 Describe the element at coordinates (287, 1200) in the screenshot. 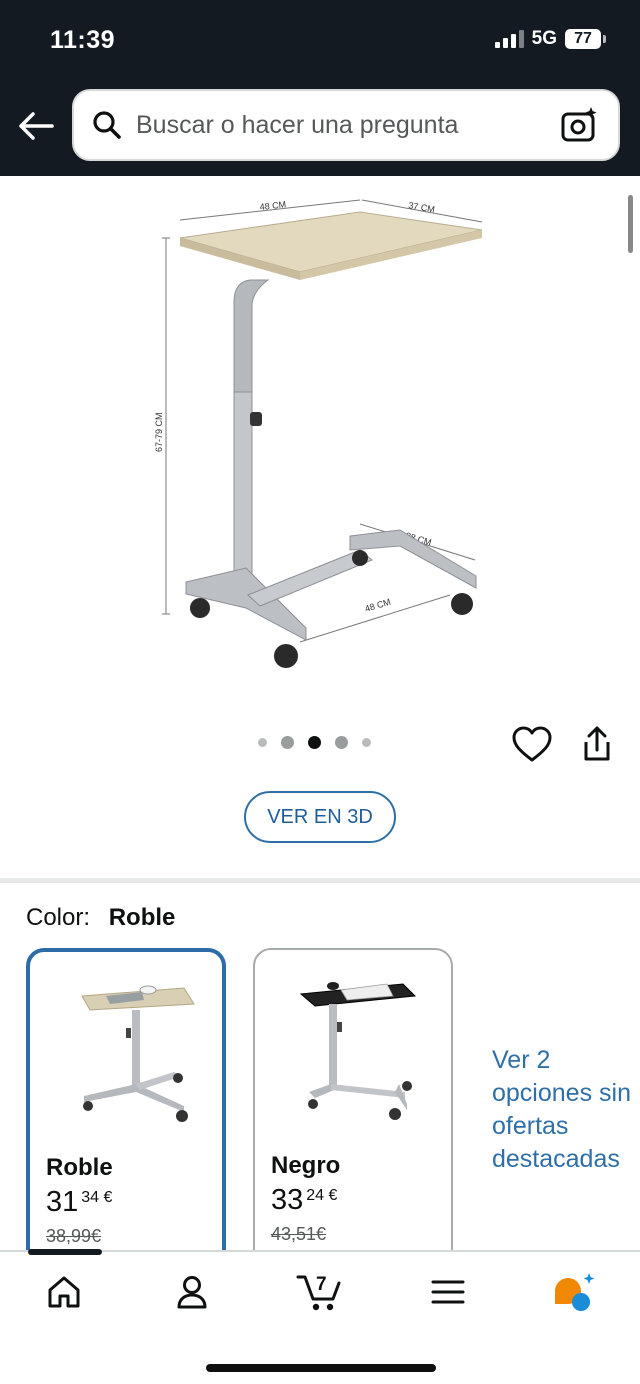

I see `price-whole: 33` at that location.